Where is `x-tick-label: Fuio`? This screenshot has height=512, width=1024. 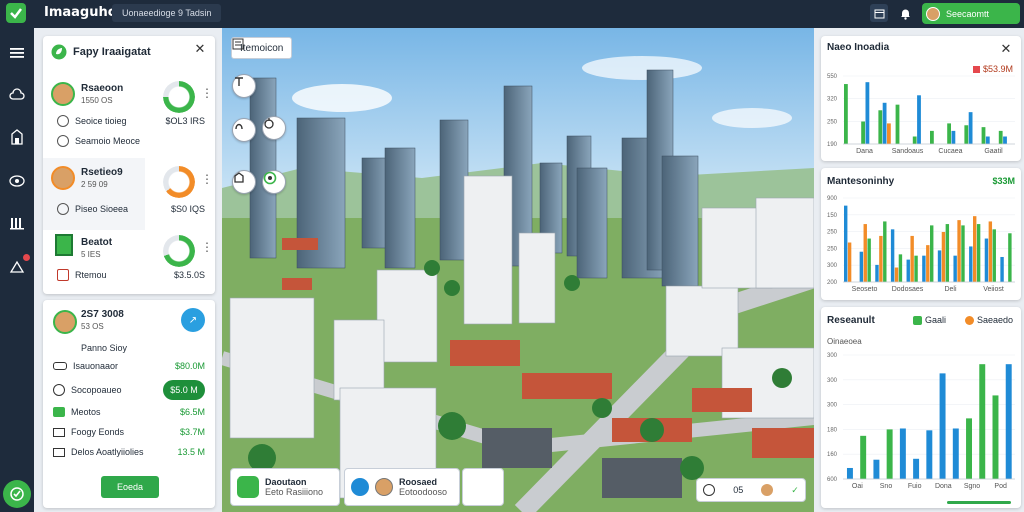 x-tick-label: Fuio is located at coordinates (915, 486).